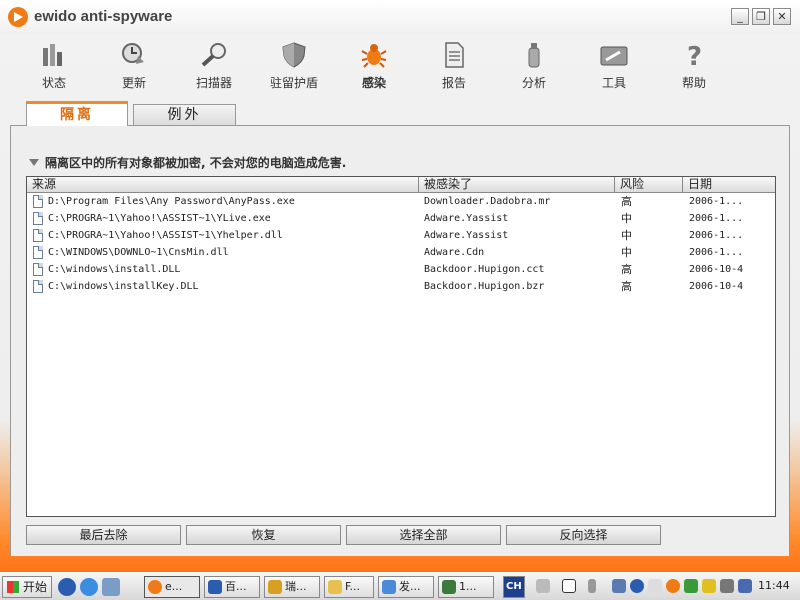 This screenshot has height=600, width=800. What do you see at coordinates (693, 83) in the screenshot?
I see `toolbar-help-label: 帮助` at bounding box center [693, 83].